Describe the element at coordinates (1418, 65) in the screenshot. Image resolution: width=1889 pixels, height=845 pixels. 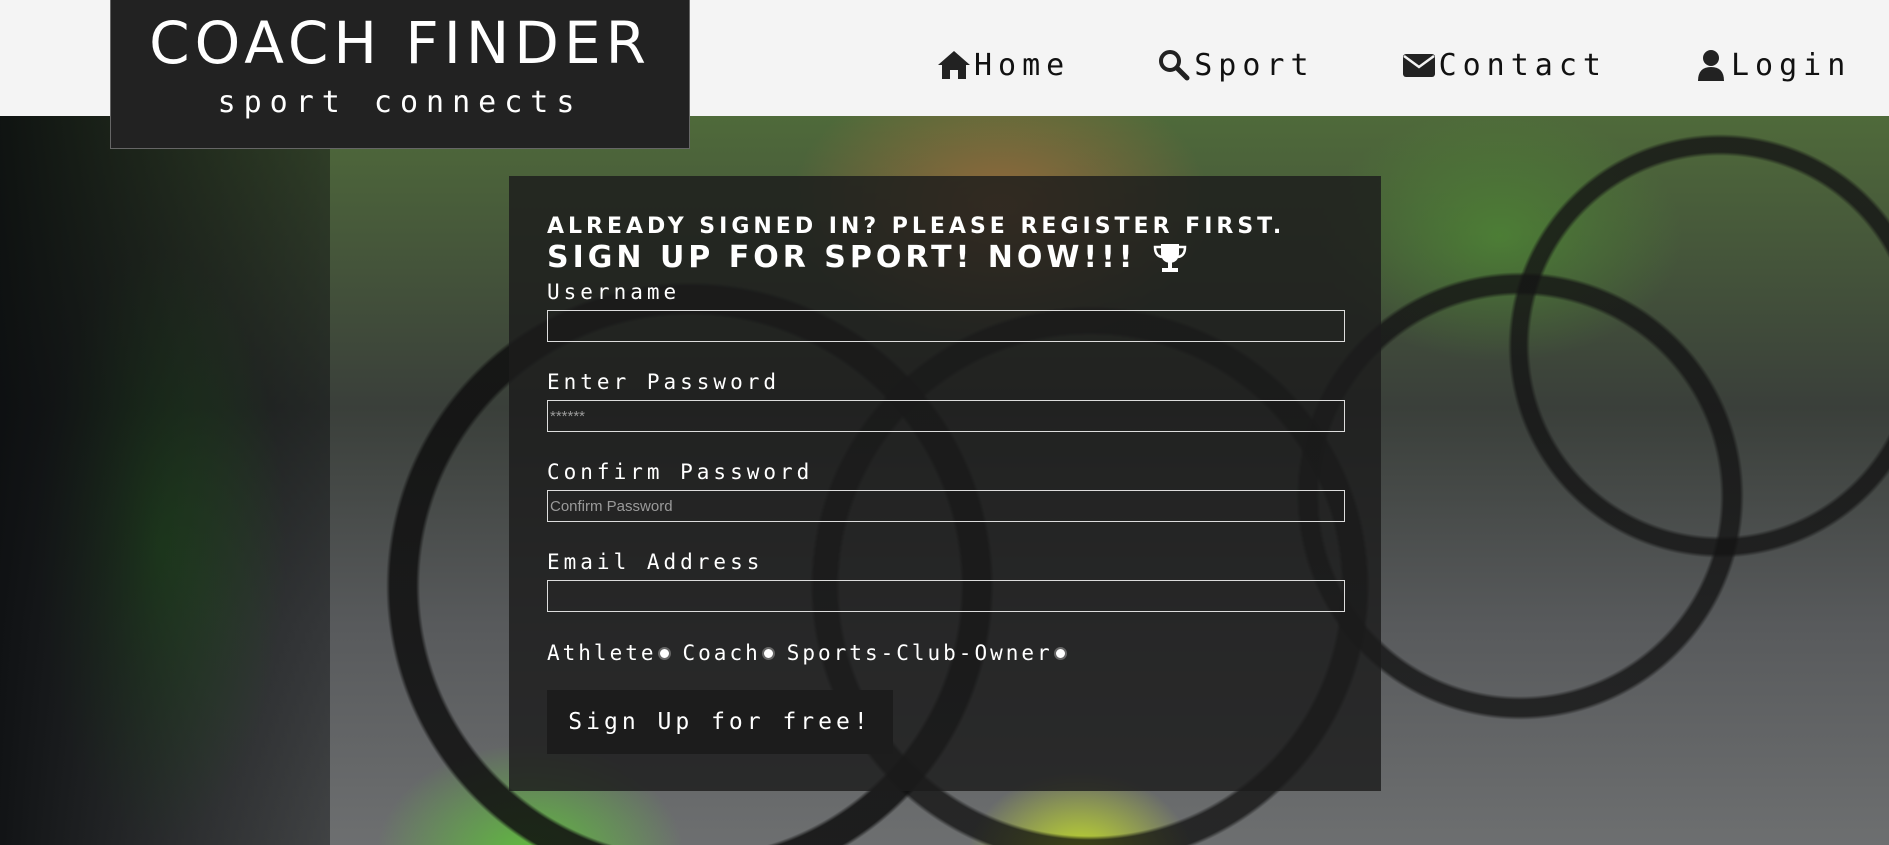
I see `envelope-icon` at that location.